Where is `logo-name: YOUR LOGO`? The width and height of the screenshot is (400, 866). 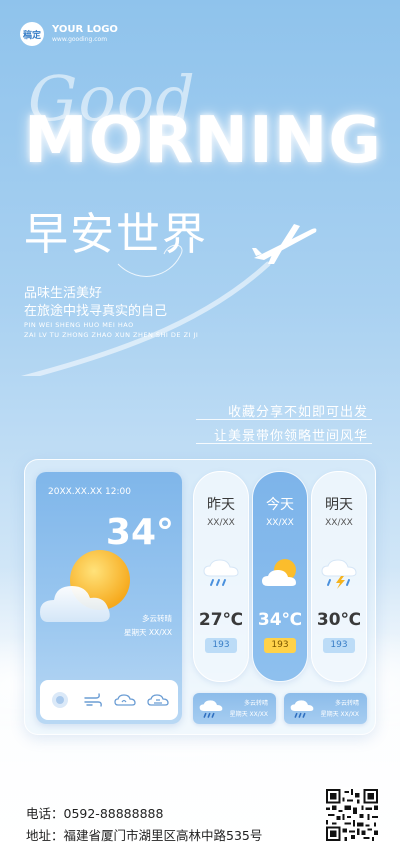 logo-name: YOUR LOGO is located at coordinates (85, 29).